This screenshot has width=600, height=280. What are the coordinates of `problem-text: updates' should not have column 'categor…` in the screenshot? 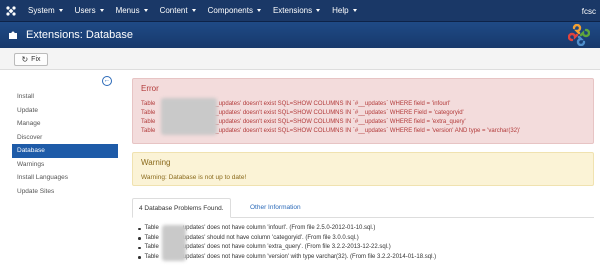 It's located at (270, 237).